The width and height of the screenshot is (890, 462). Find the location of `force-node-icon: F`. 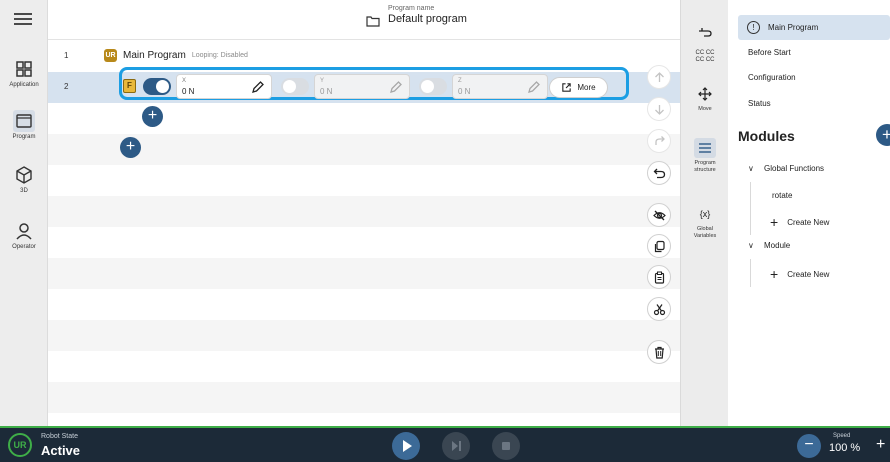

force-node-icon: F is located at coordinates (129, 86).